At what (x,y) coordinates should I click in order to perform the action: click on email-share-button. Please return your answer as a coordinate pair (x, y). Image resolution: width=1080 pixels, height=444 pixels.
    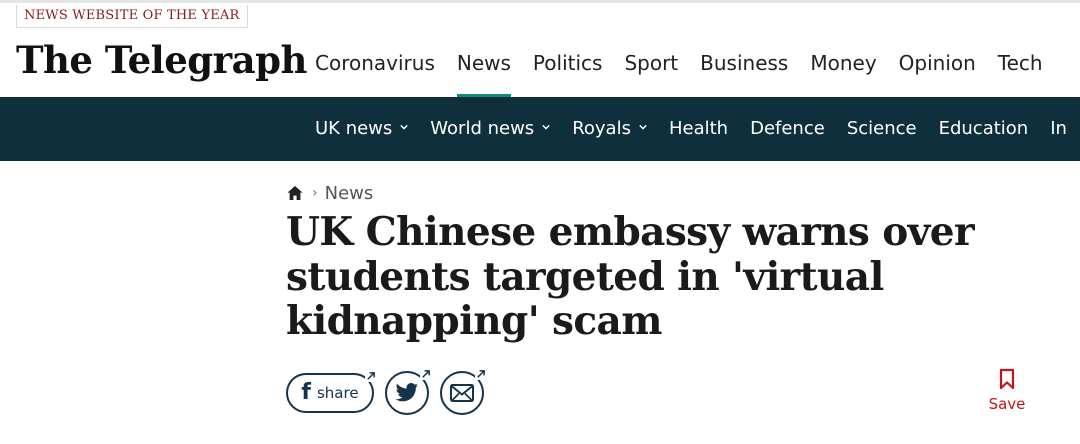
    Looking at the image, I should click on (463, 392).